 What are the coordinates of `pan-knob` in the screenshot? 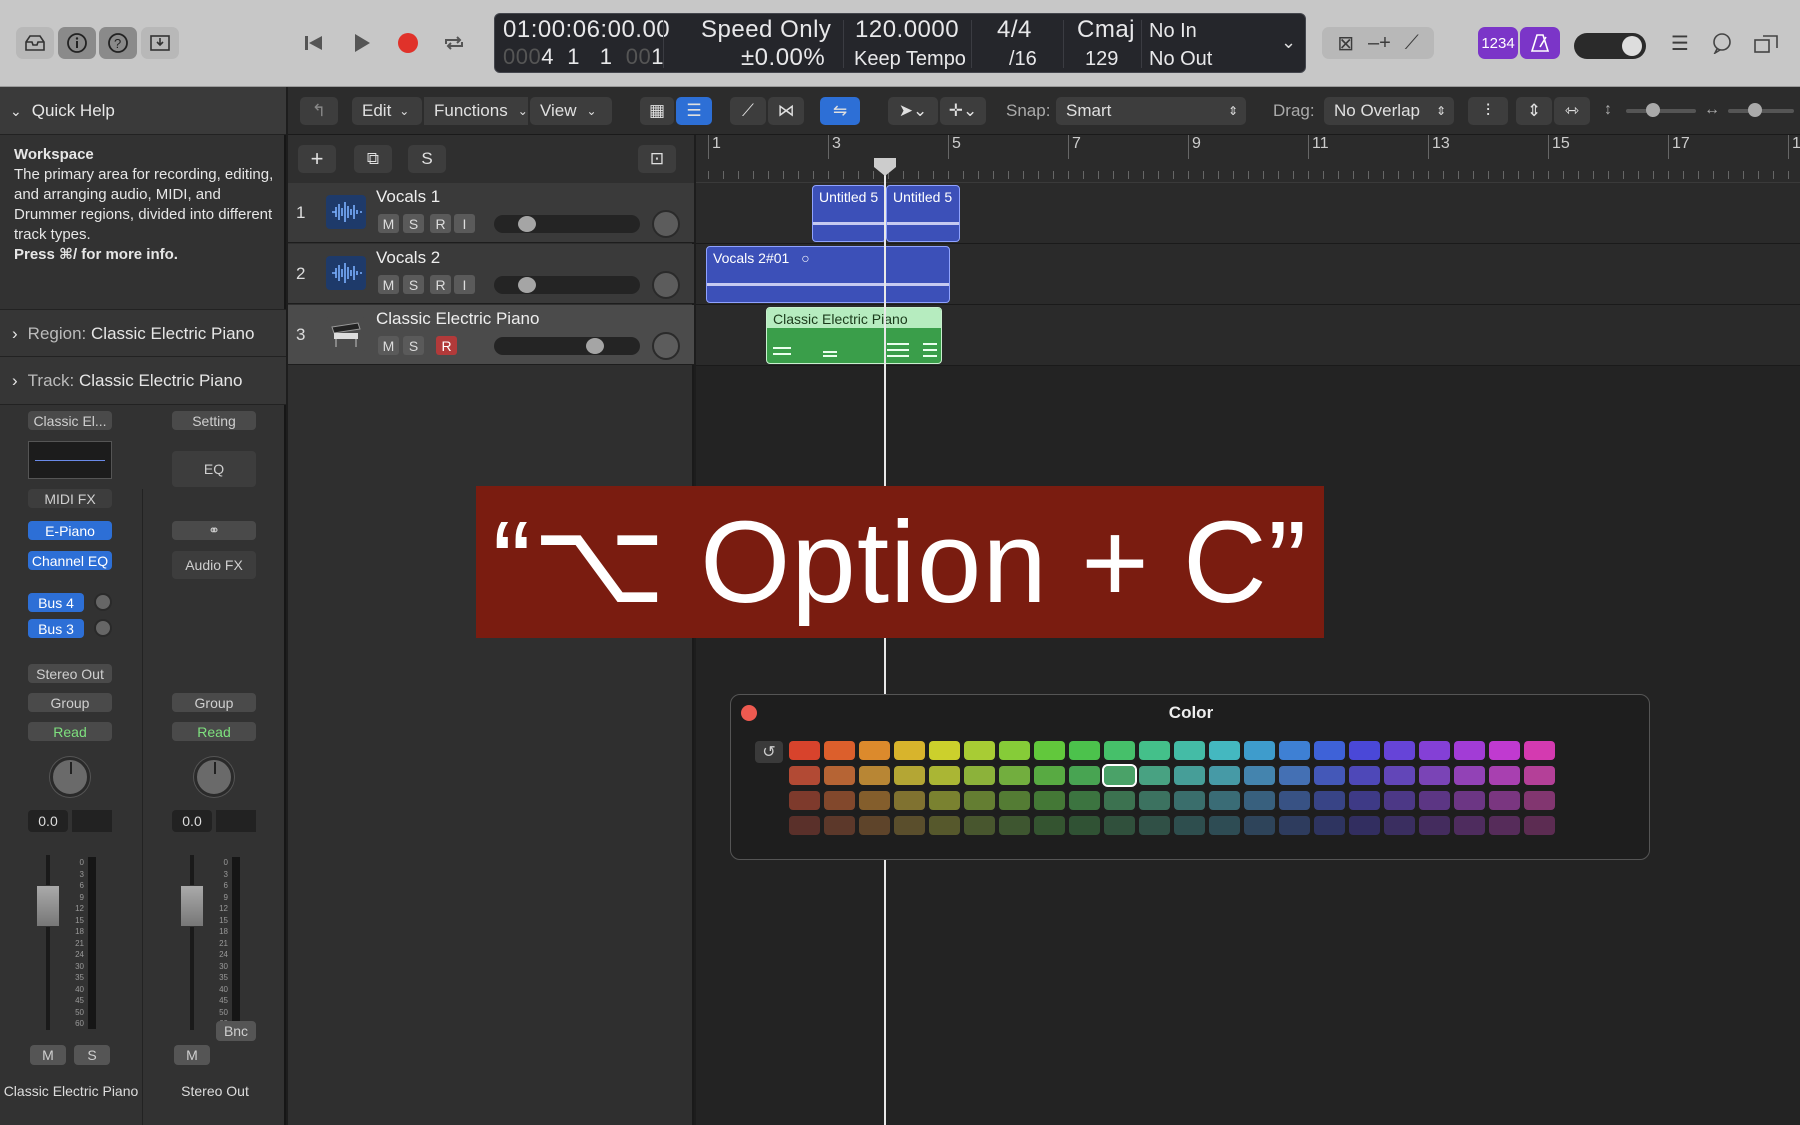 It's located at (70, 777).